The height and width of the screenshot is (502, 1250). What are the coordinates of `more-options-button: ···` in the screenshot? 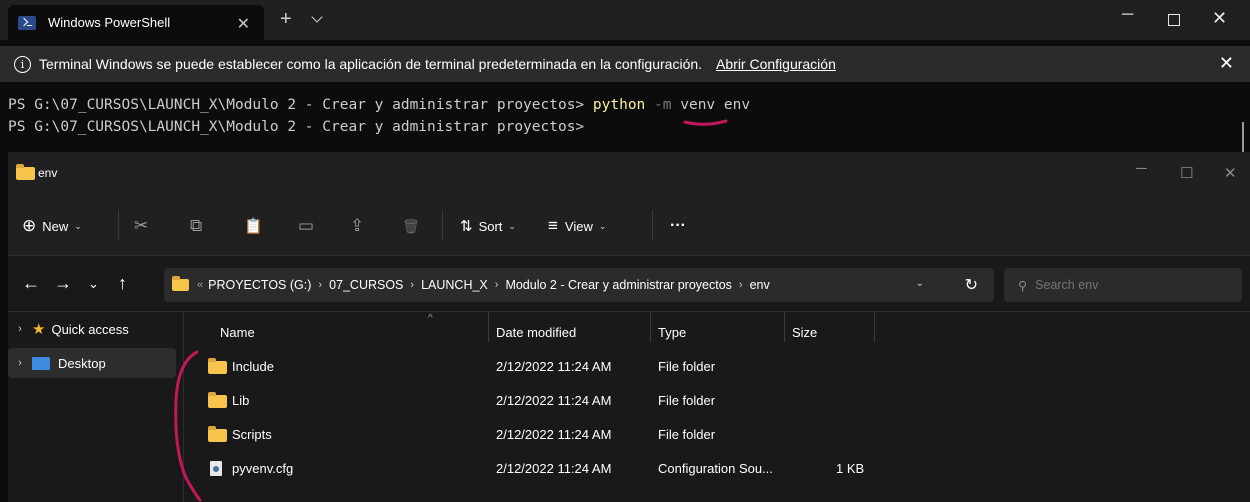 It's located at (678, 226).